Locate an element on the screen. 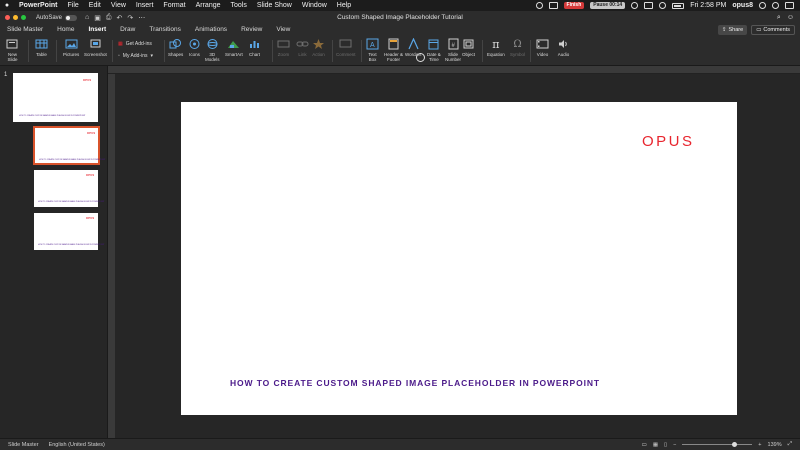 The width and height of the screenshot is (800, 450). symbol-button: Ω Symbol is located at coordinates (517, 47).